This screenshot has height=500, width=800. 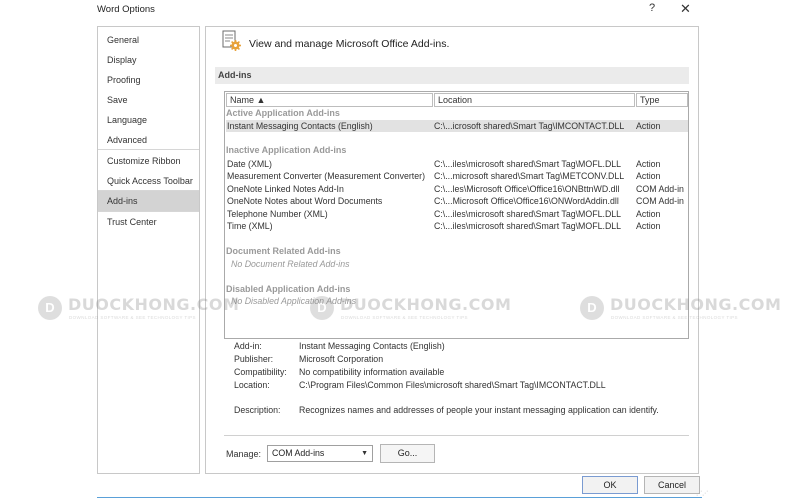 I want to click on detail-value-publisher: Microsoft Corporation, so click(x=341, y=359).